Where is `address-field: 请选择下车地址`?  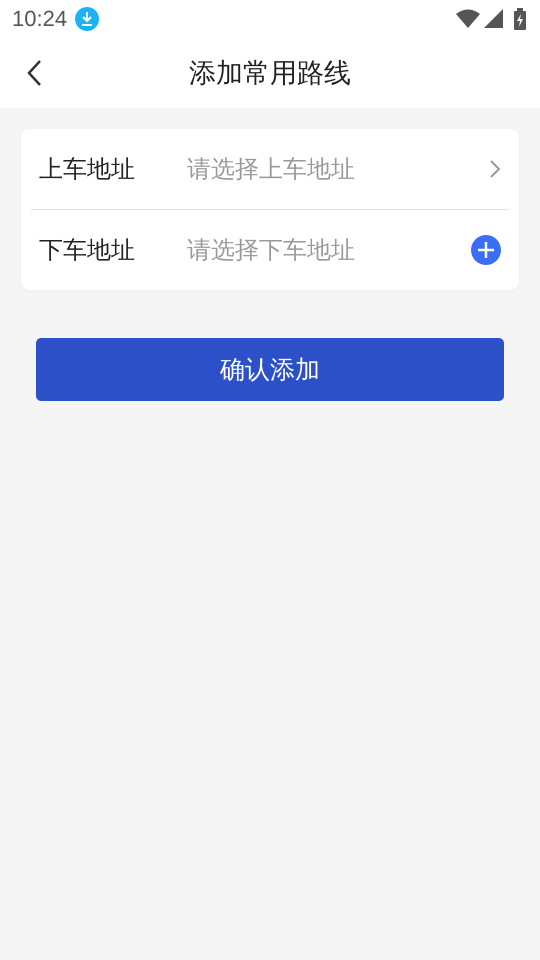 address-field: 请选择下车地址 is located at coordinates (328, 250).